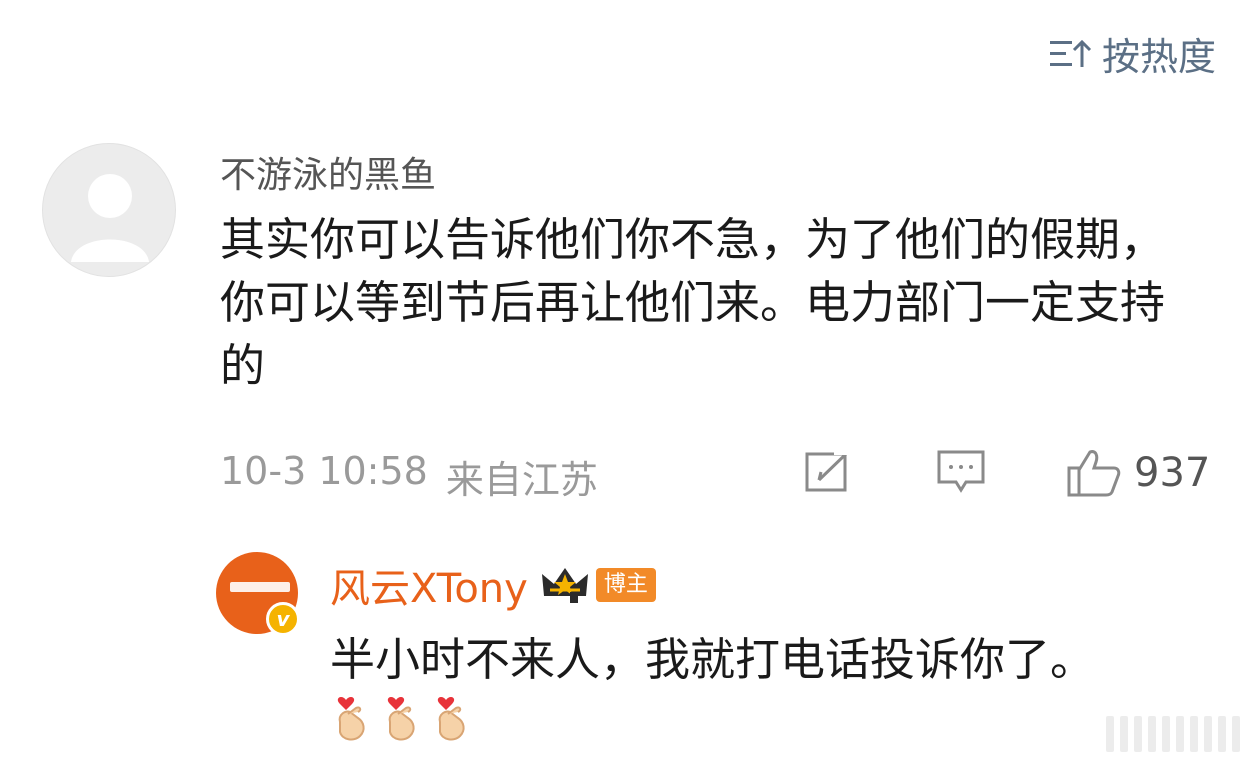 The width and height of the screenshot is (1260, 774). I want to click on reply-text: 半小时不来人，我就打电话投诉你了。, so click(713, 659).